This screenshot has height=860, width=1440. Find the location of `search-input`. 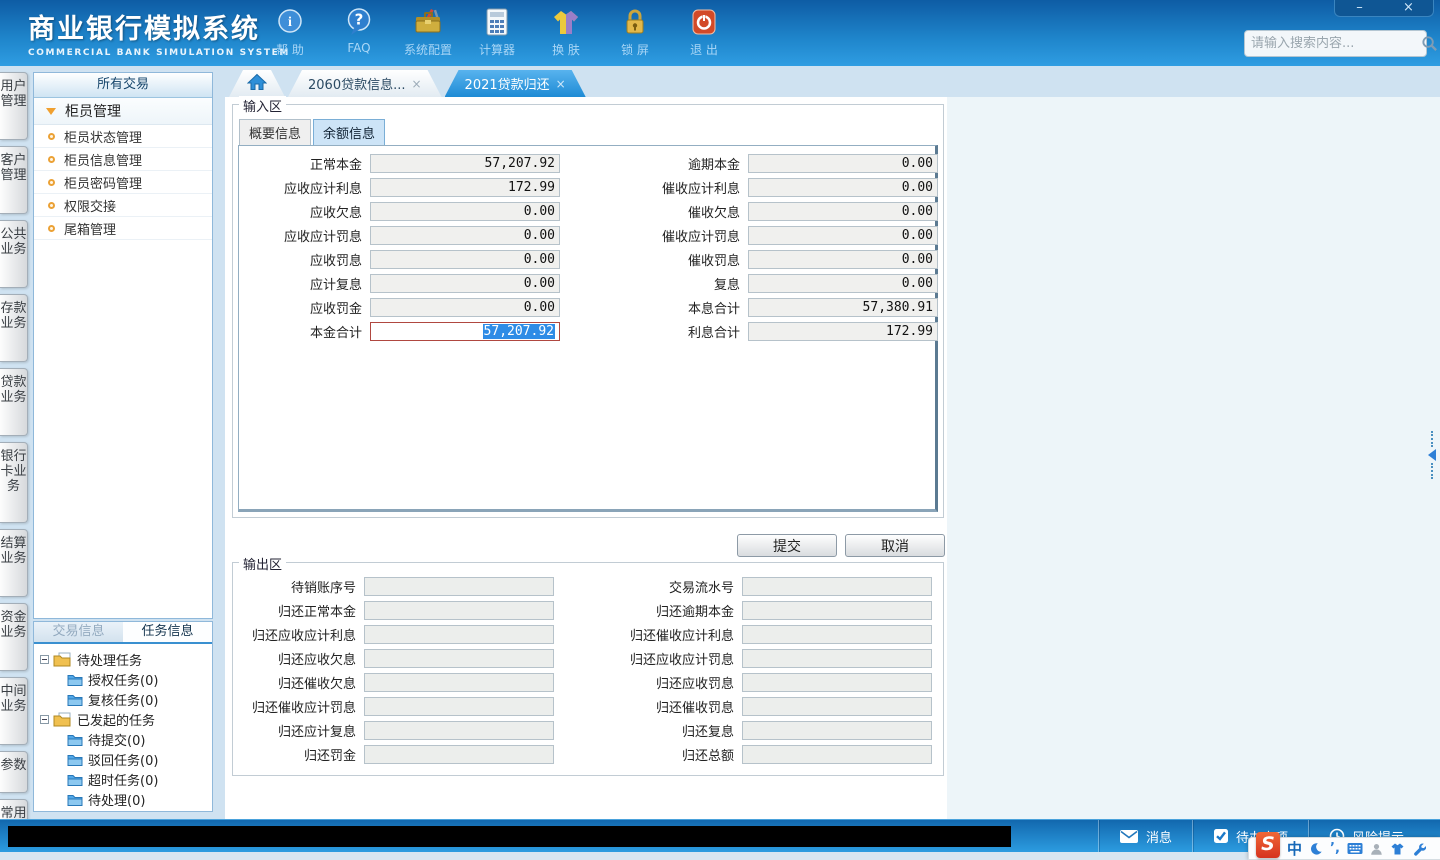

search-input is located at coordinates (1336, 43).